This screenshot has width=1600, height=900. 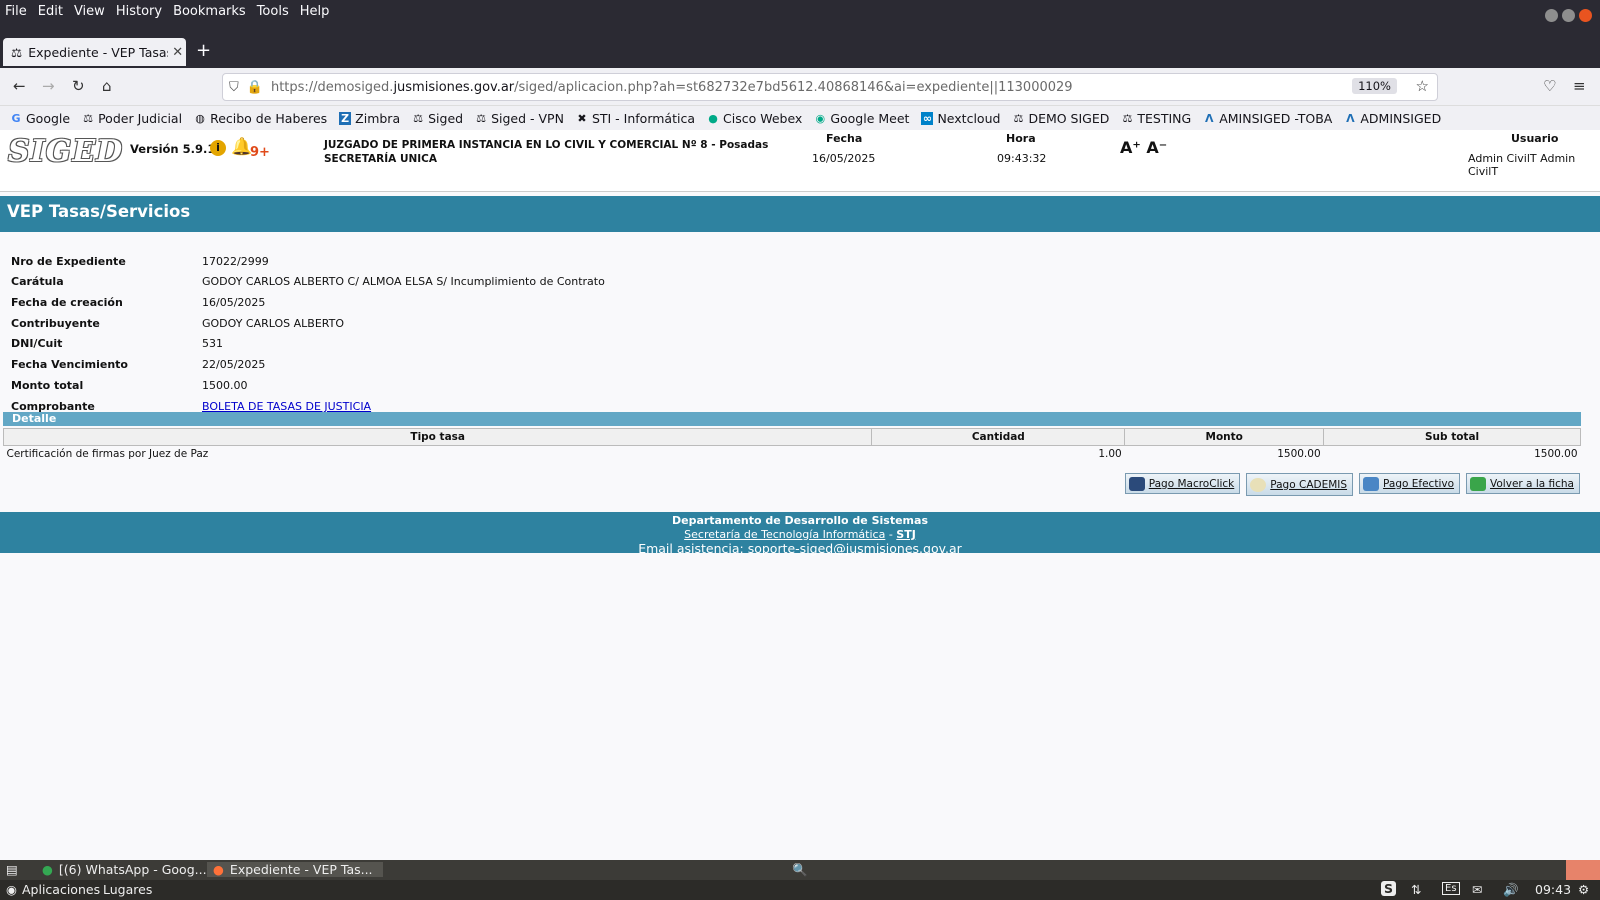 I want to click on font-increase-button: A⁺, so click(x=1130, y=147).